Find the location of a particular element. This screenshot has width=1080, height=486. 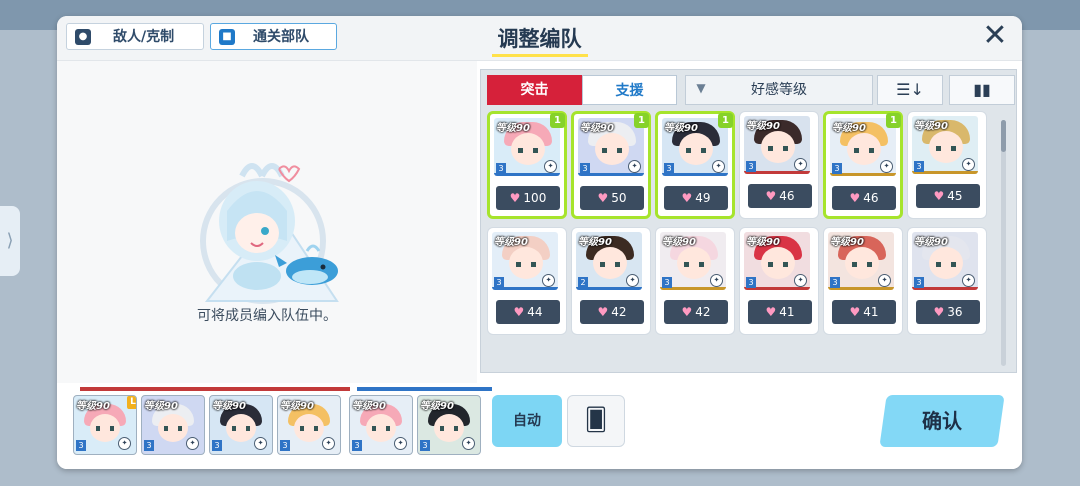

bond-value: 45 is located at coordinates (955, 196).